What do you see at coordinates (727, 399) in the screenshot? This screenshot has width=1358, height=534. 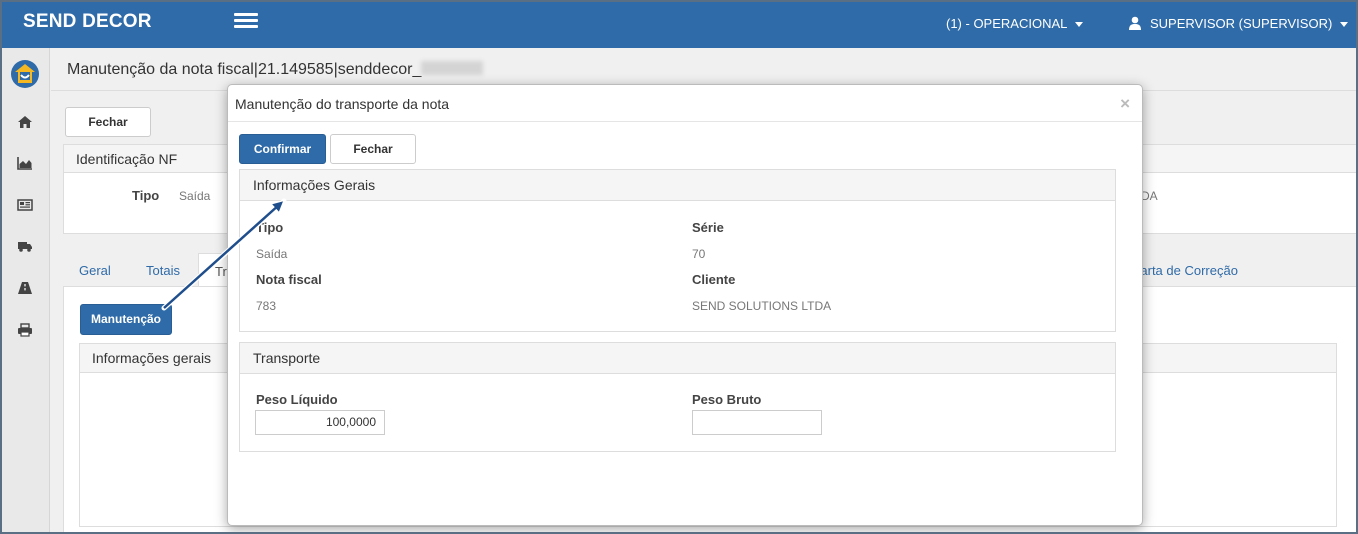 I see `peso-bruto-label: Peso Bruto` at bounding box center [727, 399].